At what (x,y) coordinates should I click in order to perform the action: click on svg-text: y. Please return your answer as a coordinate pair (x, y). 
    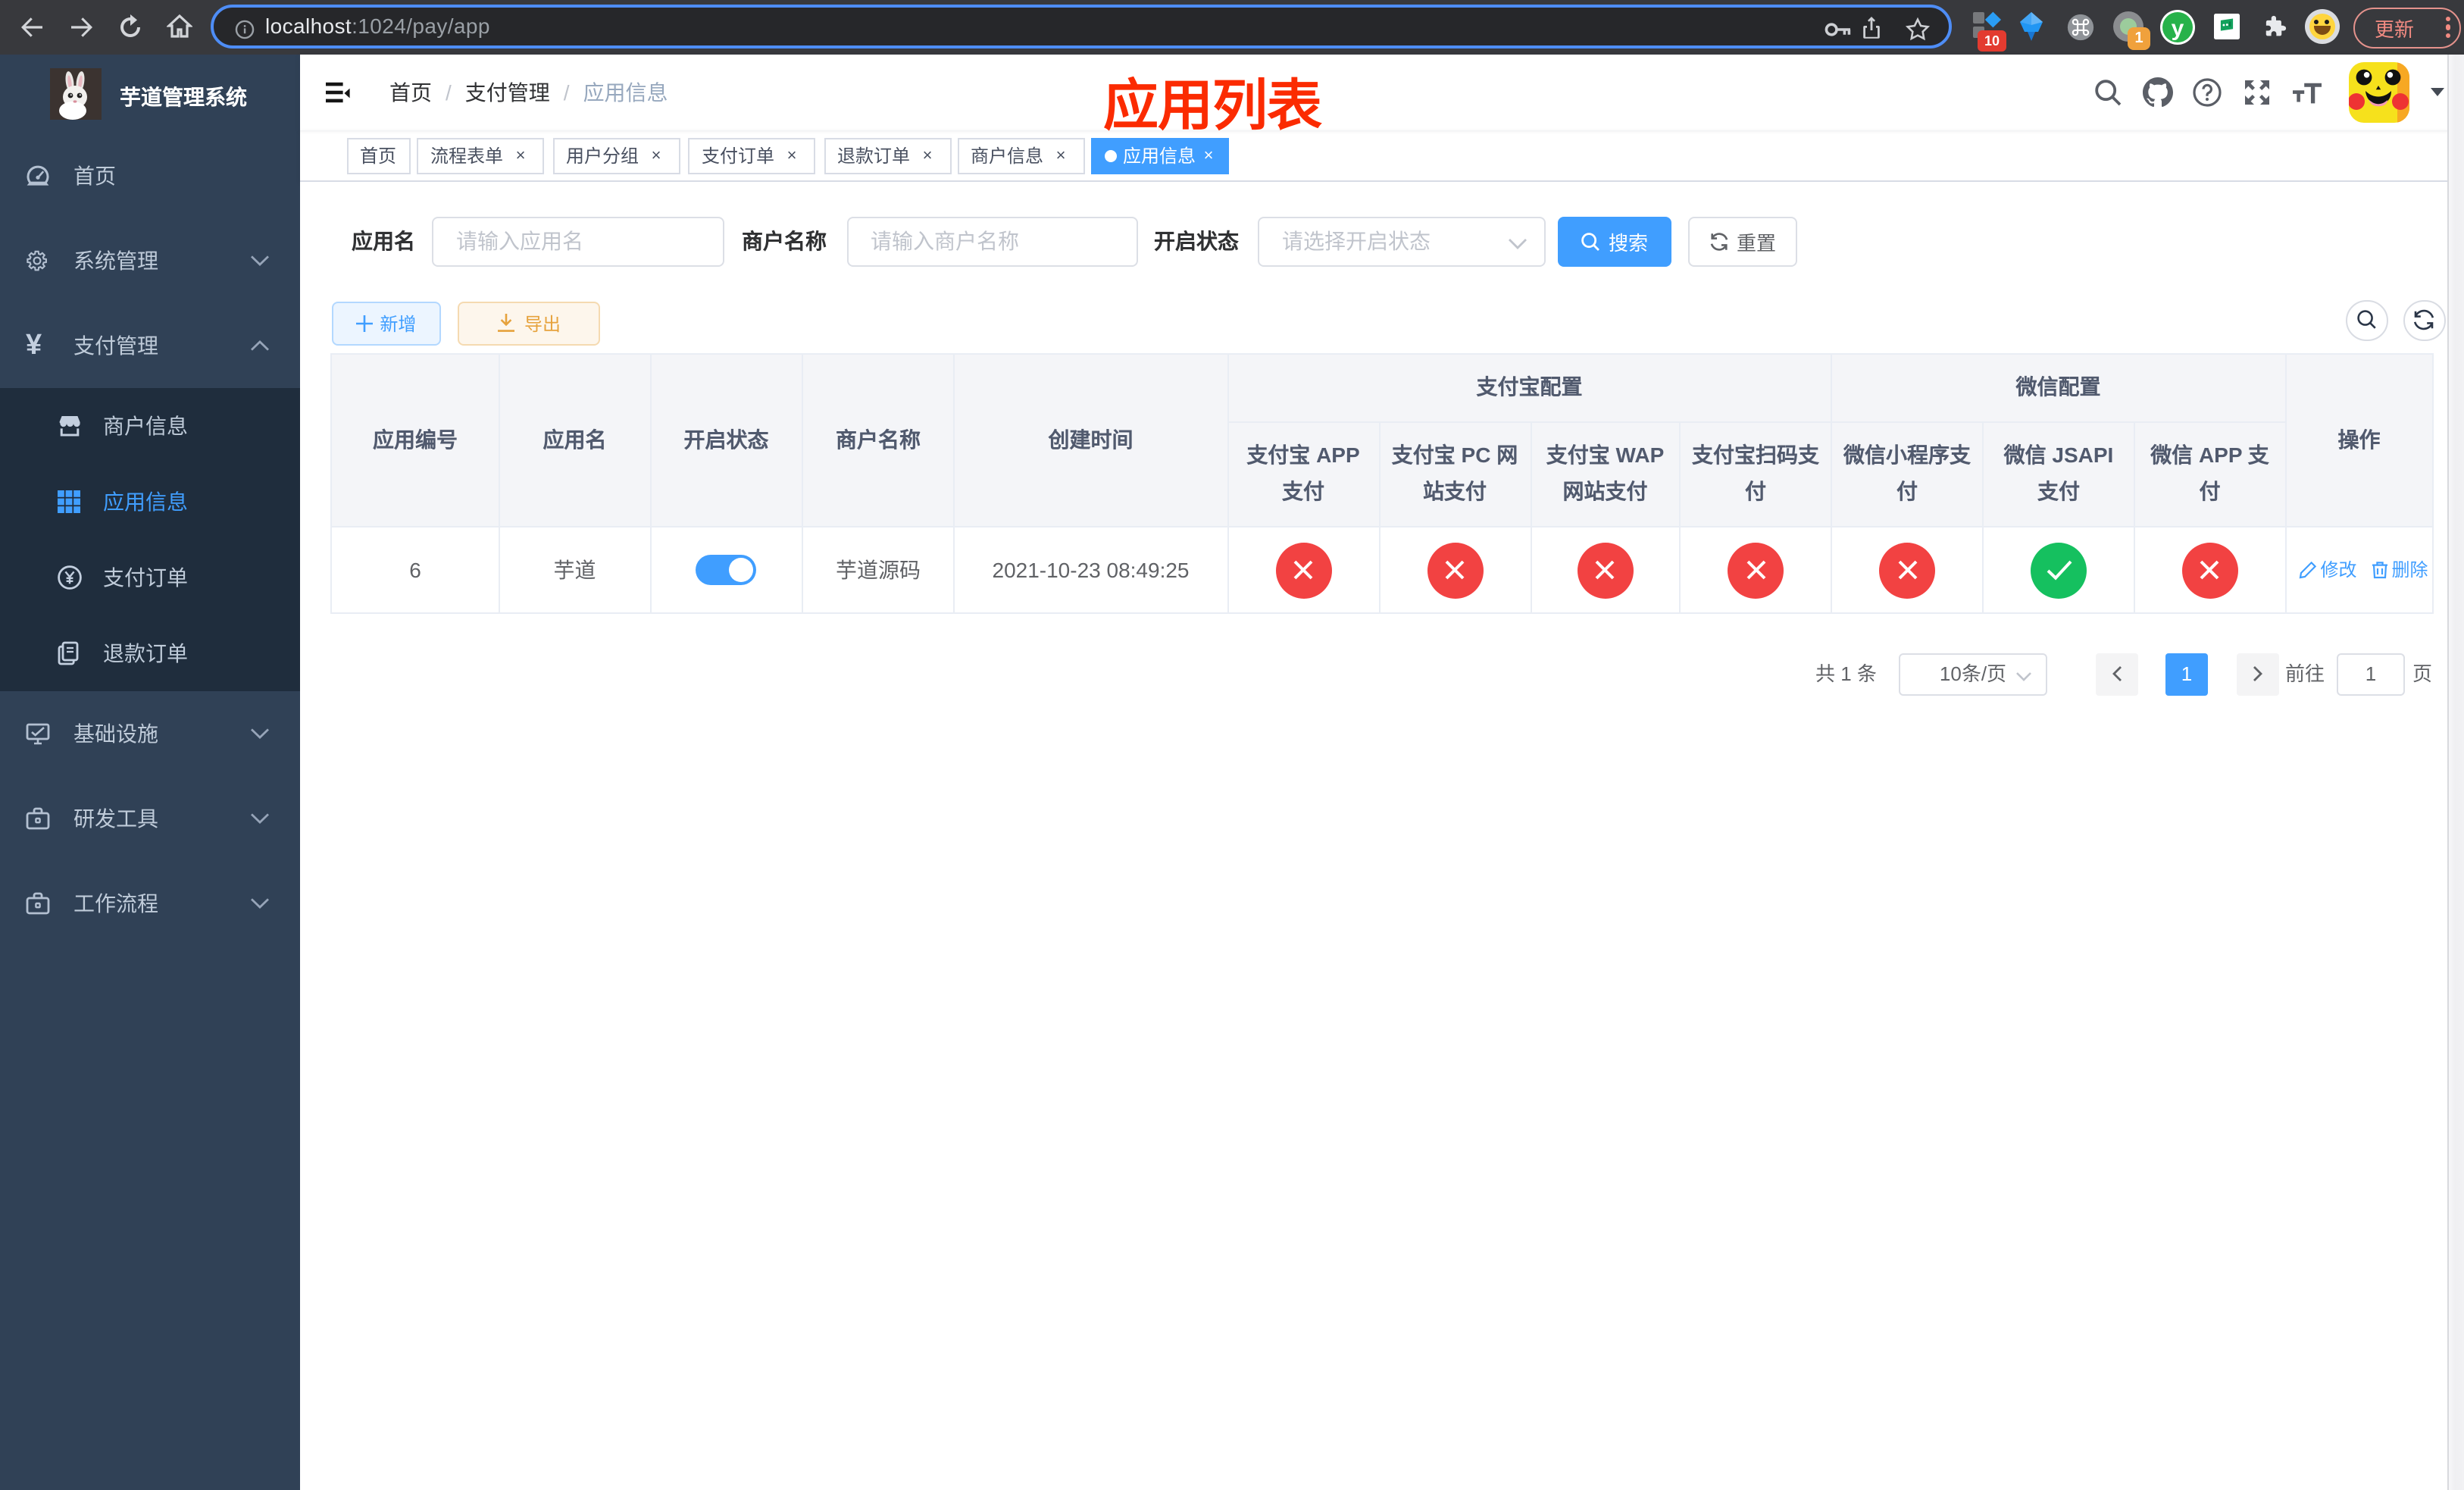
    Looking at the image, I should click on (2178, 28).